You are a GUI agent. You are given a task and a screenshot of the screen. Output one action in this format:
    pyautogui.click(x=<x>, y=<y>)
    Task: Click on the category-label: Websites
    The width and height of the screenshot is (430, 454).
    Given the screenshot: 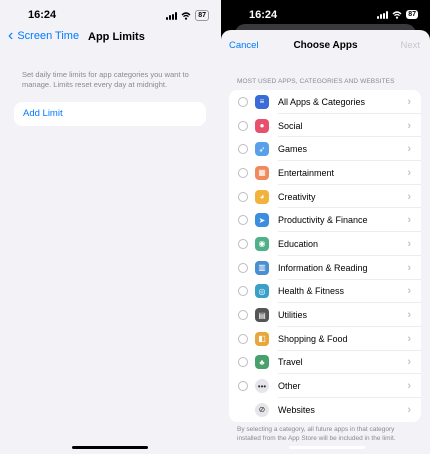 What is the action you would take?
    pyautogui.click(x=296, y=409)
    